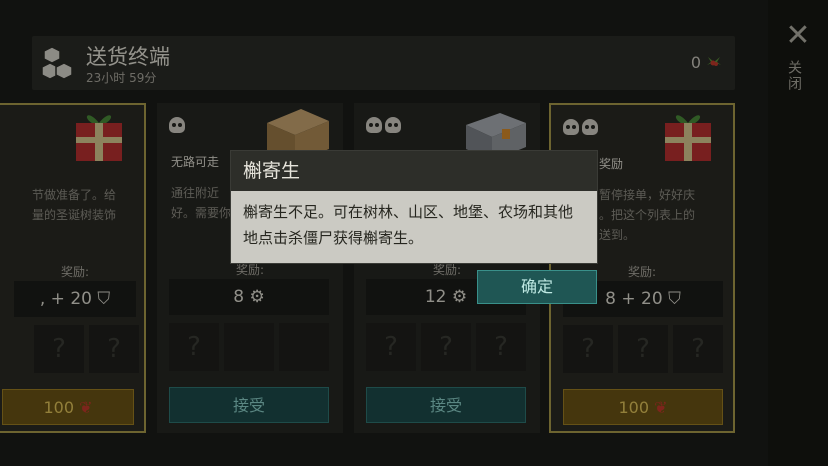  Describe the element at coordinates (414, 171) in the screenshot. I see `dialog-title: 槲寄生` at that location.